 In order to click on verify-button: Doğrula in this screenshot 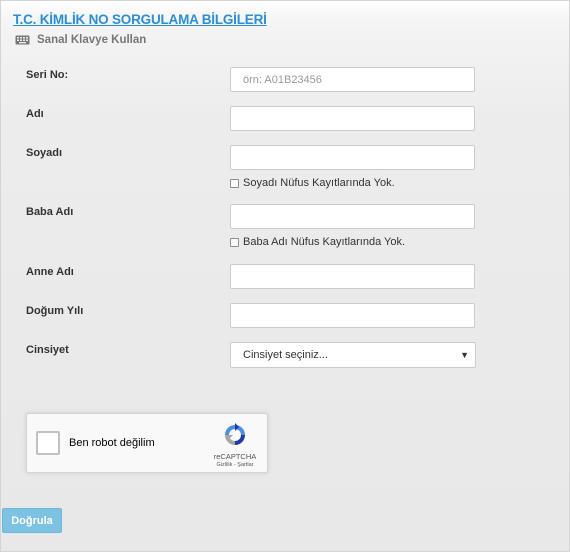, I will do `click(32, 520)`.